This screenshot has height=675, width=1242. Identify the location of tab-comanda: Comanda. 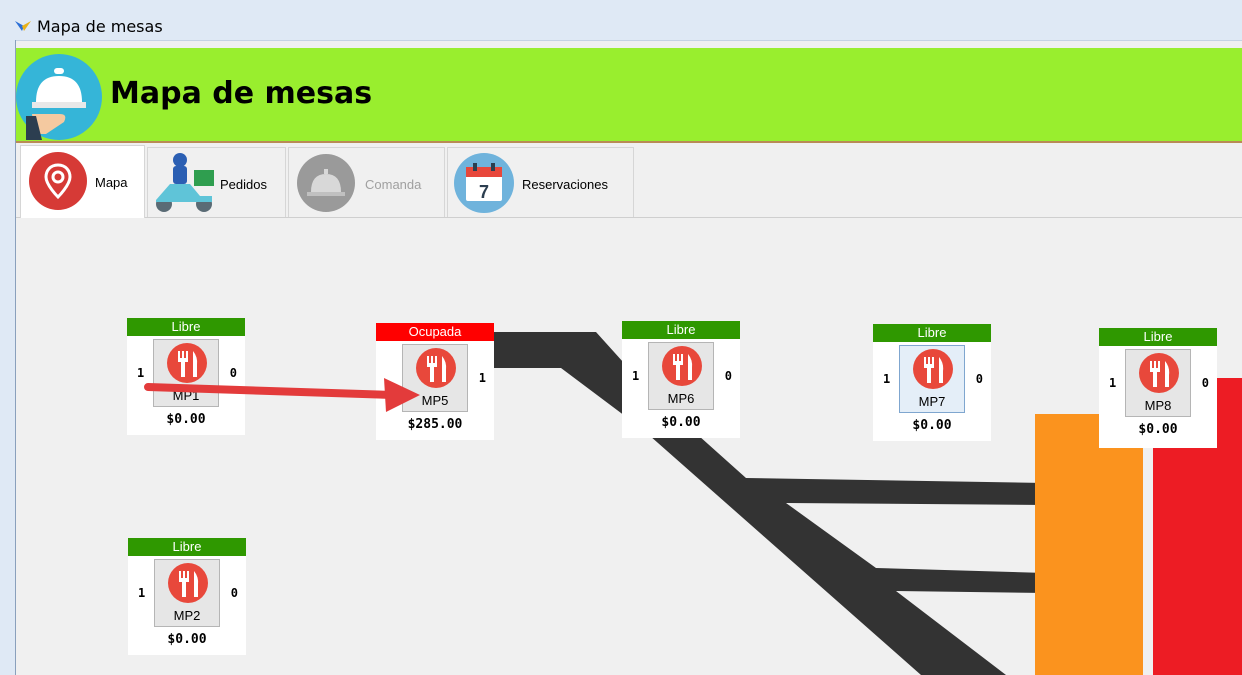
(366, 182).